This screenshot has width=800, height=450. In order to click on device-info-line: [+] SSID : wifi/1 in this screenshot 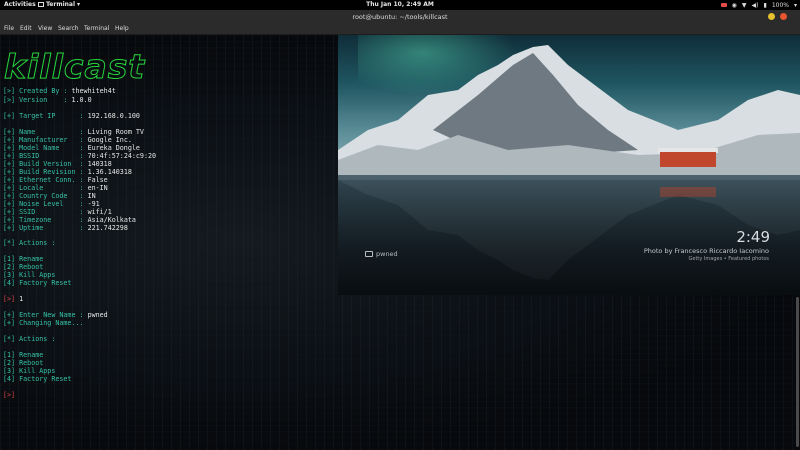, I will do `click(57, 212)`.